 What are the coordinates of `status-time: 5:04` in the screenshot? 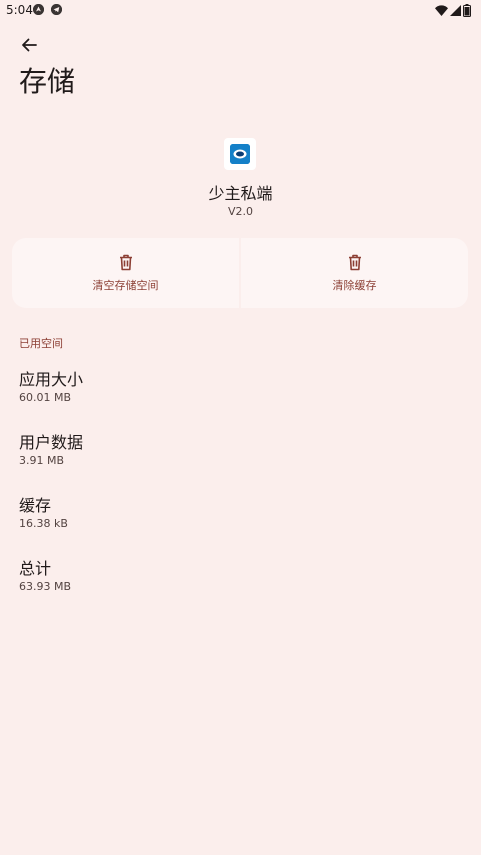 It's located at (19, 10).